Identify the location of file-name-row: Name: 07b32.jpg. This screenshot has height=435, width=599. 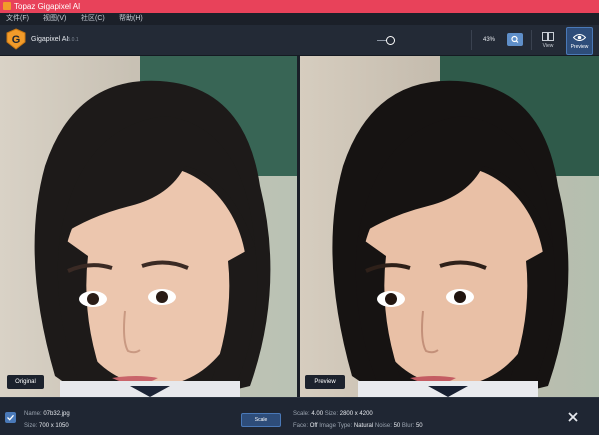
(47, 414).